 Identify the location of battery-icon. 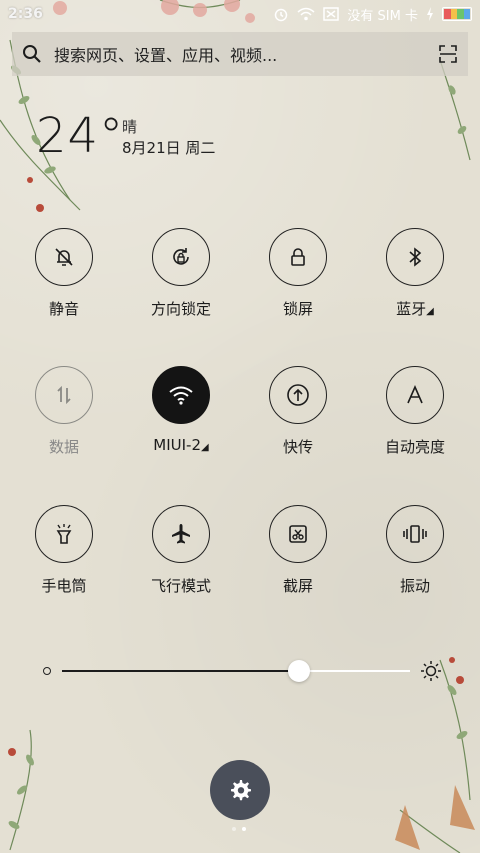
(457, 14).